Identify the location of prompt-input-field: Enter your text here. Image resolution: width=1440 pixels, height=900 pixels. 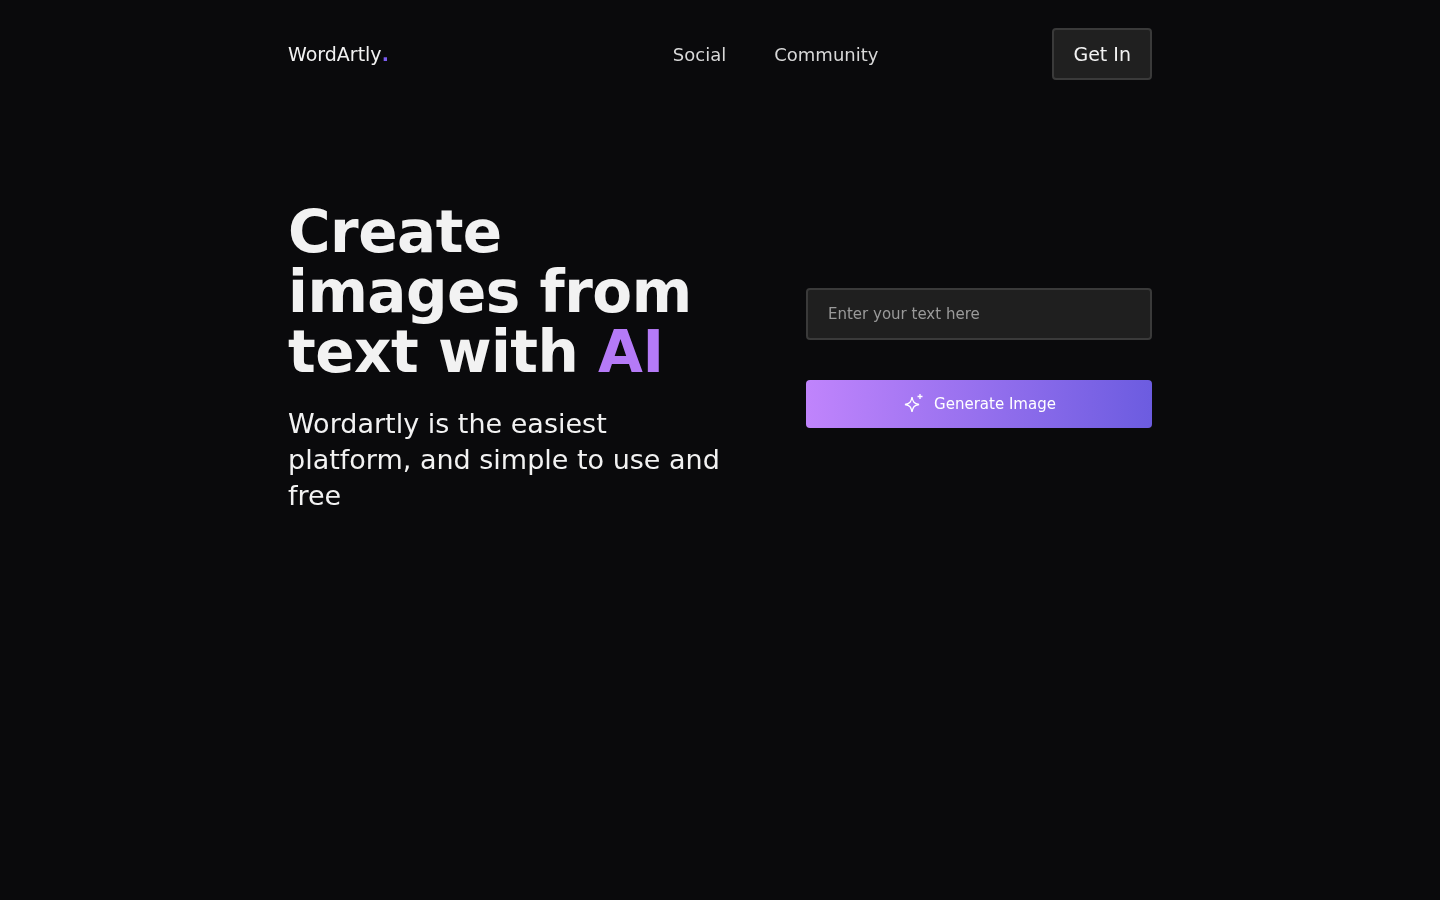
(979, 314).